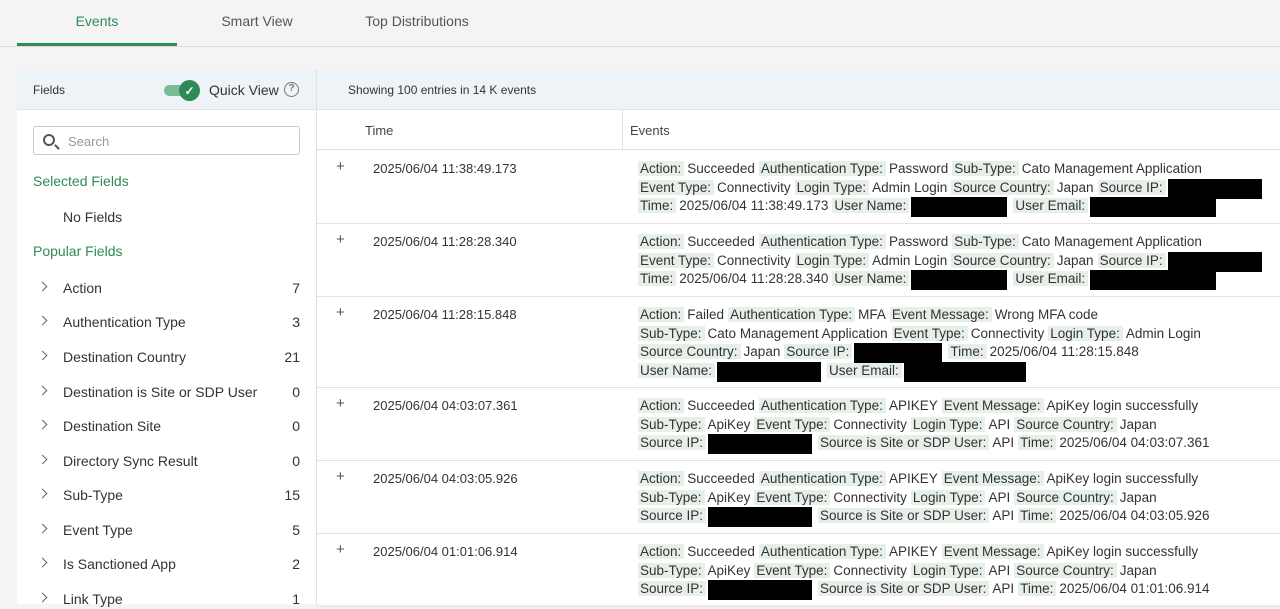 The height and width of the screenshot is (609, 1280). Describe the element at coordinates (872, 314) in the screenshot. I see `event-field-value: MFA` at that location.